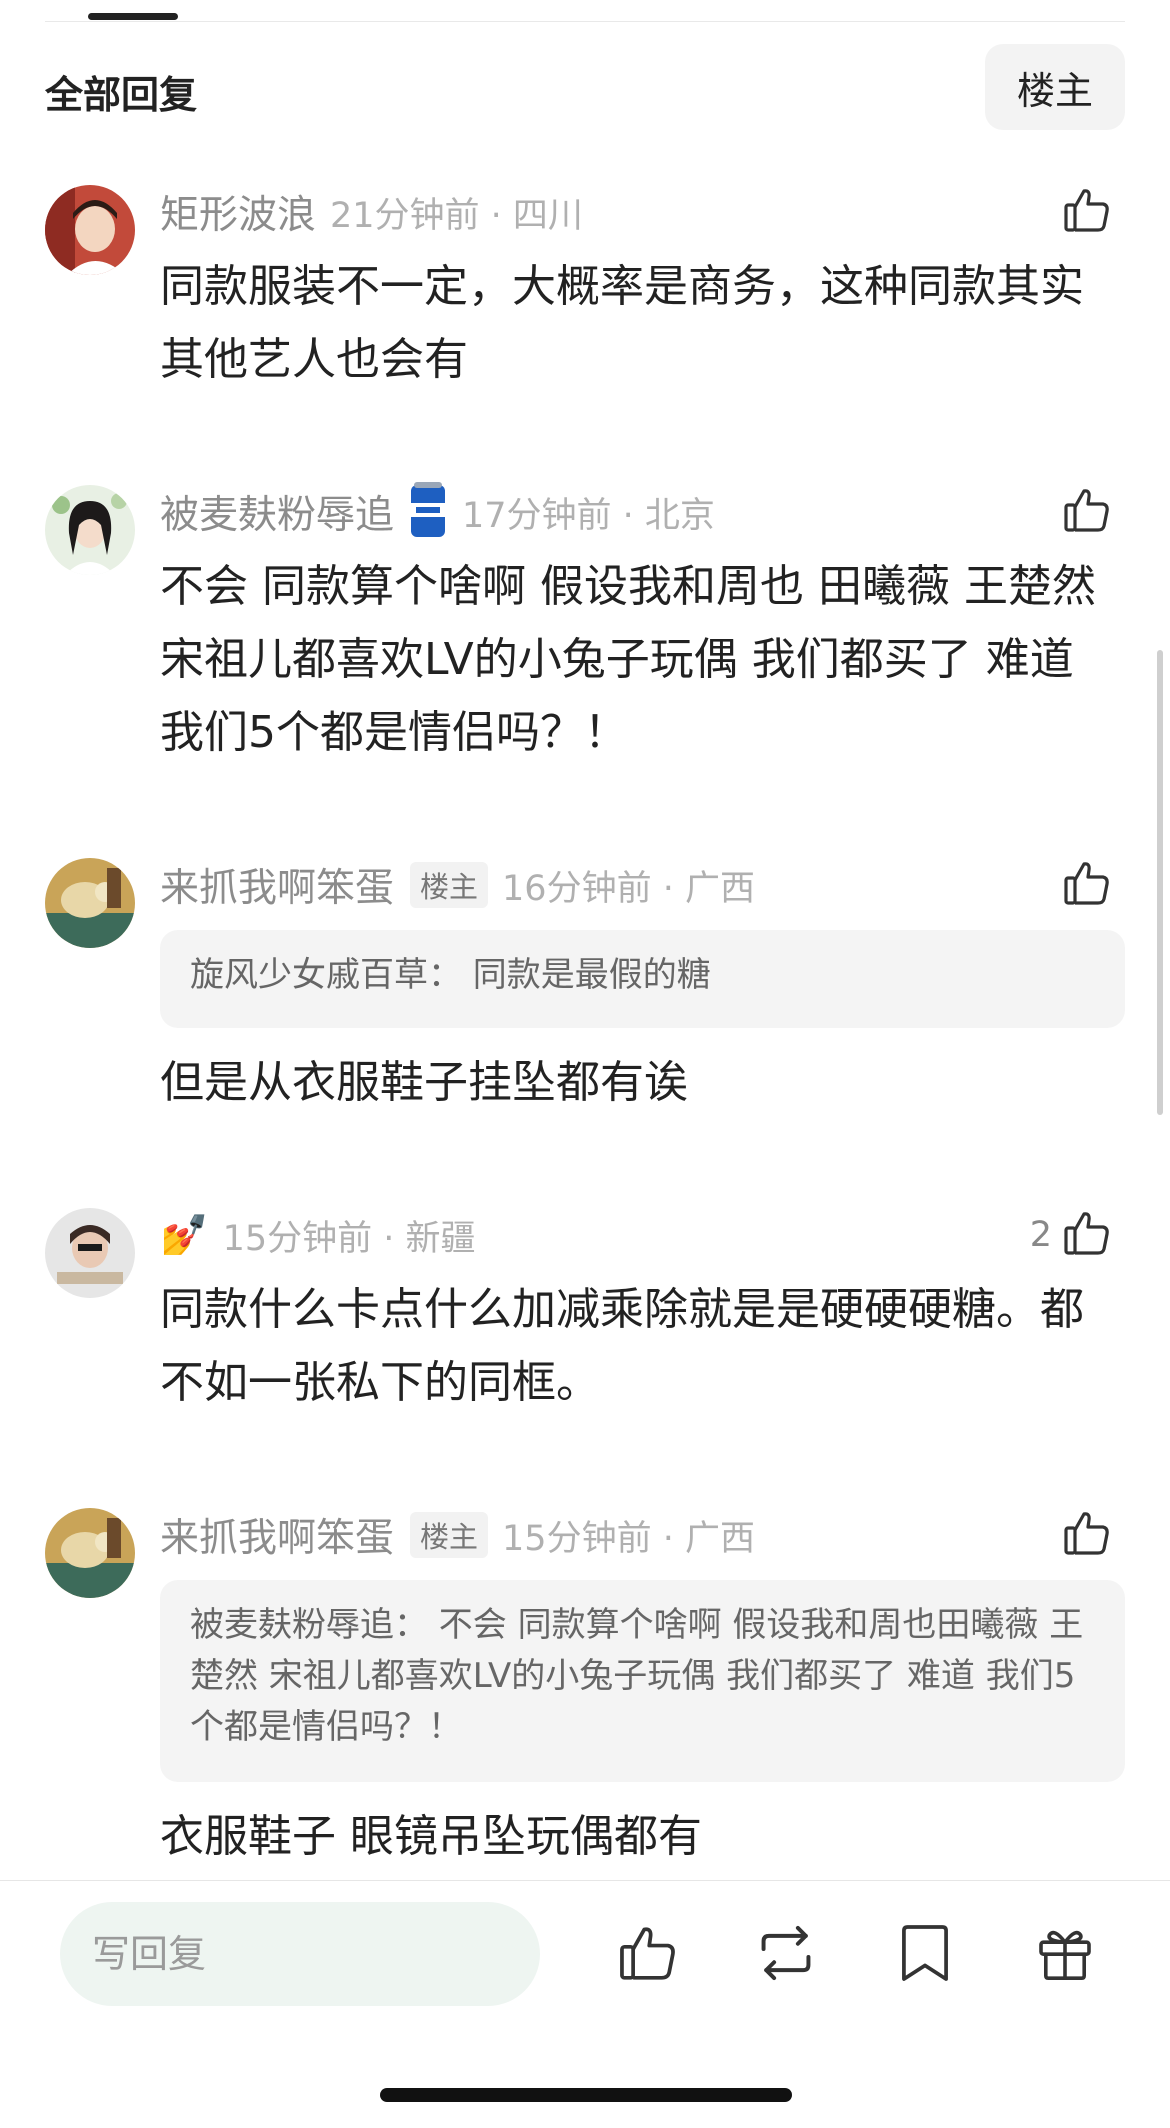  What do you see at coordinates (585, 1880) in the screenshot?
I see `bottom-divider` at bounding box center [585, 1880].